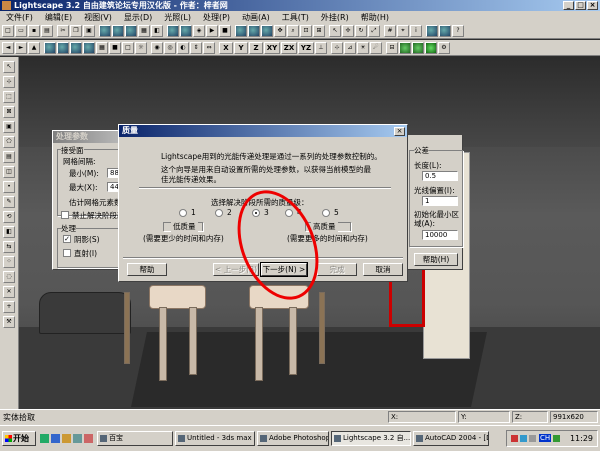 This screenshot has height=451, width=600. What do you see at coordinates (147, 269) in the screenshot?
I see `quality-help-button: 帮助` at bounding box center [147, 269].